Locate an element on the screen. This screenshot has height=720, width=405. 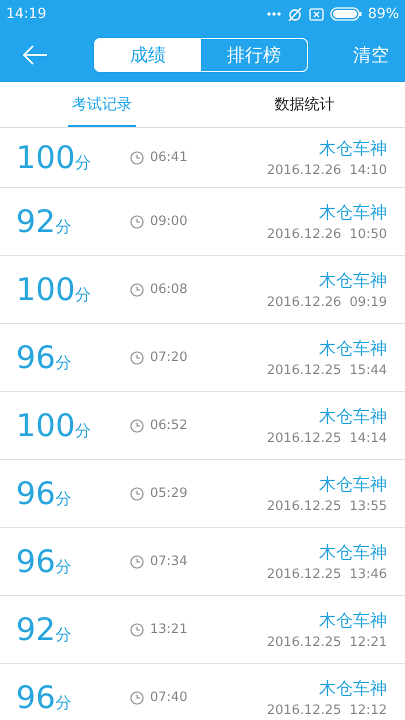
duration: 05:29 is located at coordinates (169, 493).